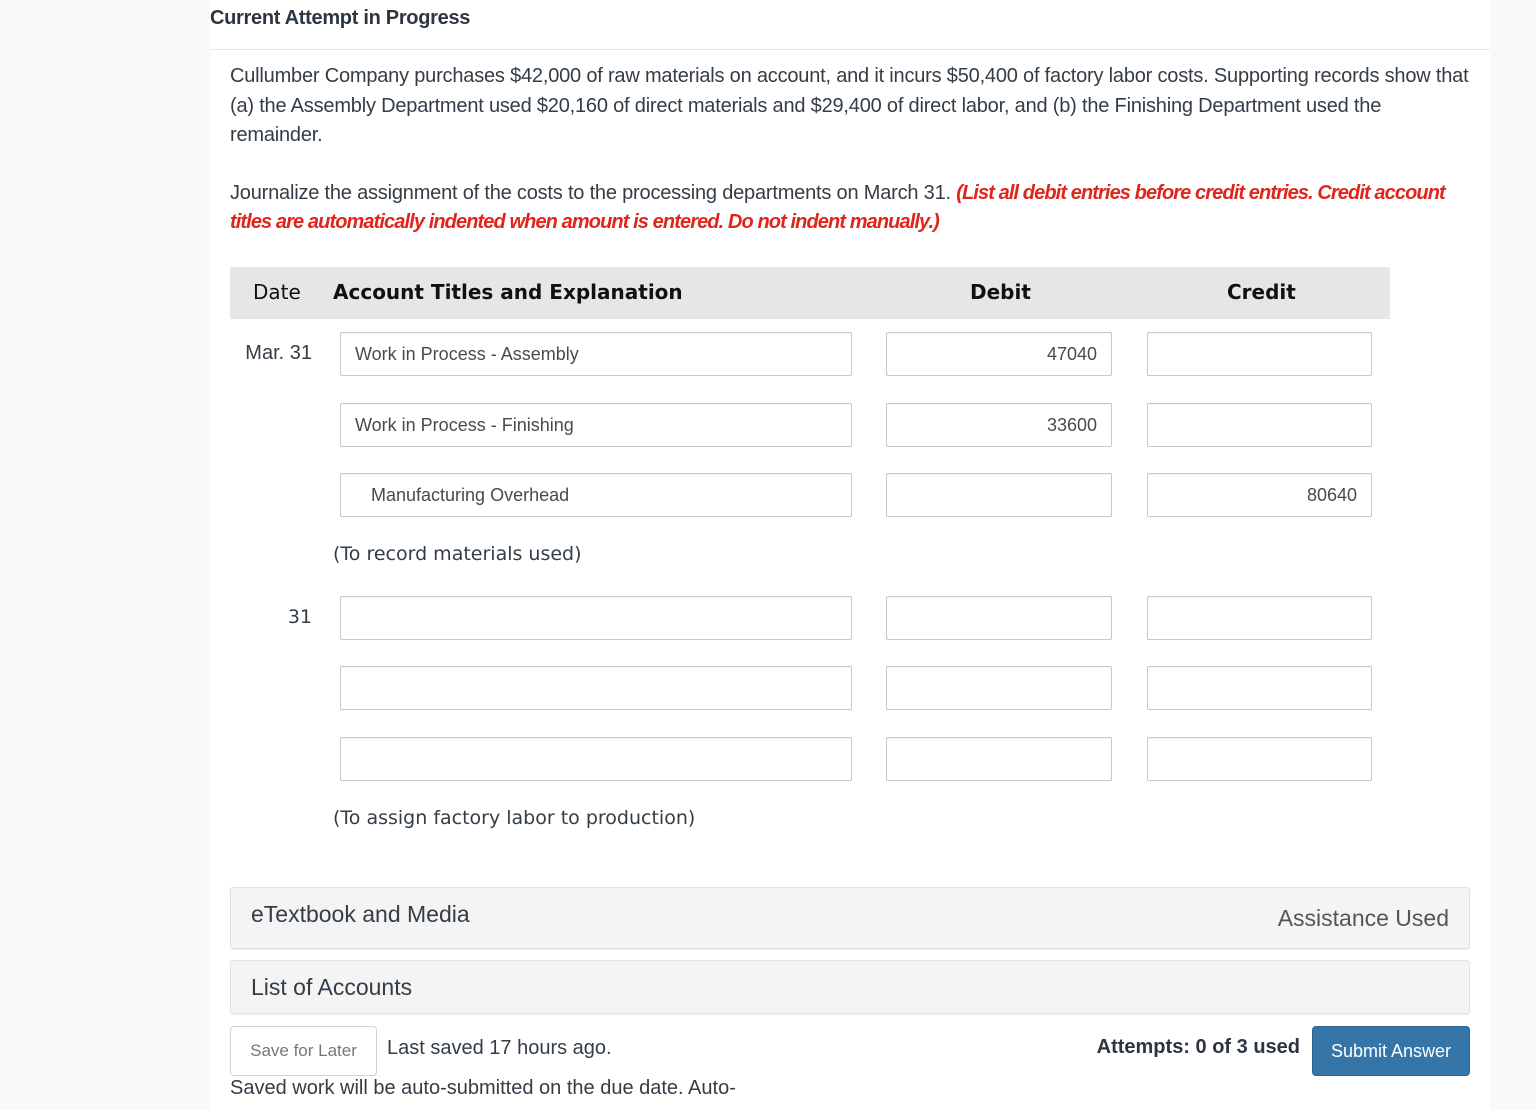 The width and height of the screenshot is (1536, 1110). I want to click on assistance-used-label: Assistance Used, so click(1363, 918).